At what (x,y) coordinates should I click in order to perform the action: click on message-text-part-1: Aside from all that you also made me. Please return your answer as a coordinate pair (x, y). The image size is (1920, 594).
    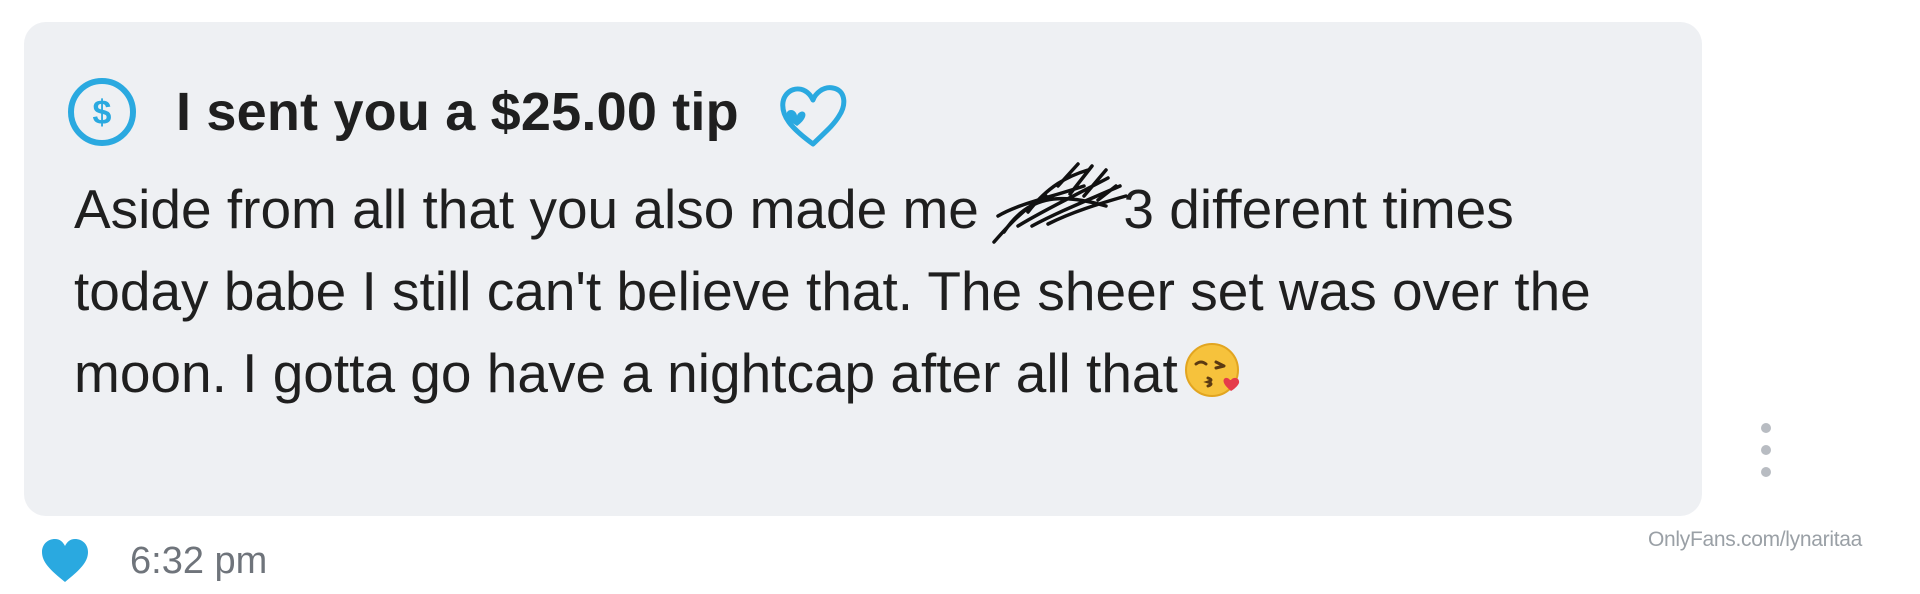
    Looking at the image, I should click on (534, 209).